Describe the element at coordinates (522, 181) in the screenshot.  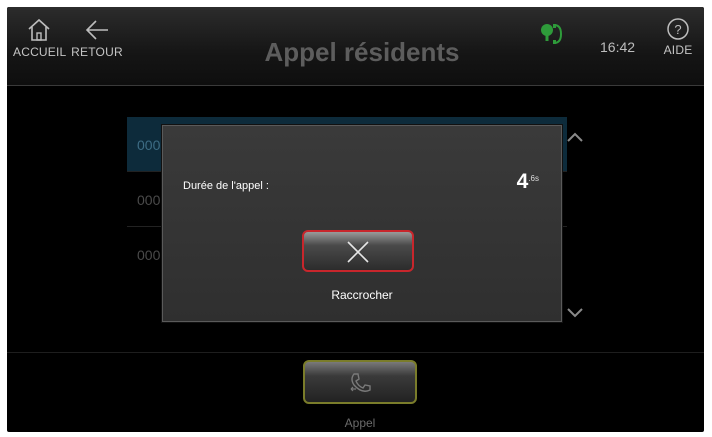
I see `call-duration-seconds: 4` at that location.